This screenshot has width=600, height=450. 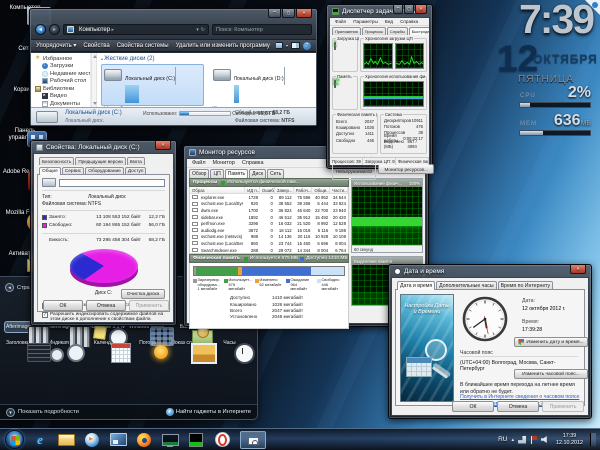 What do you see at coordinates (100, 161) in the screenshot?
I see `properties-tab: Предыдущие версии` at bounding box center [100, 161].